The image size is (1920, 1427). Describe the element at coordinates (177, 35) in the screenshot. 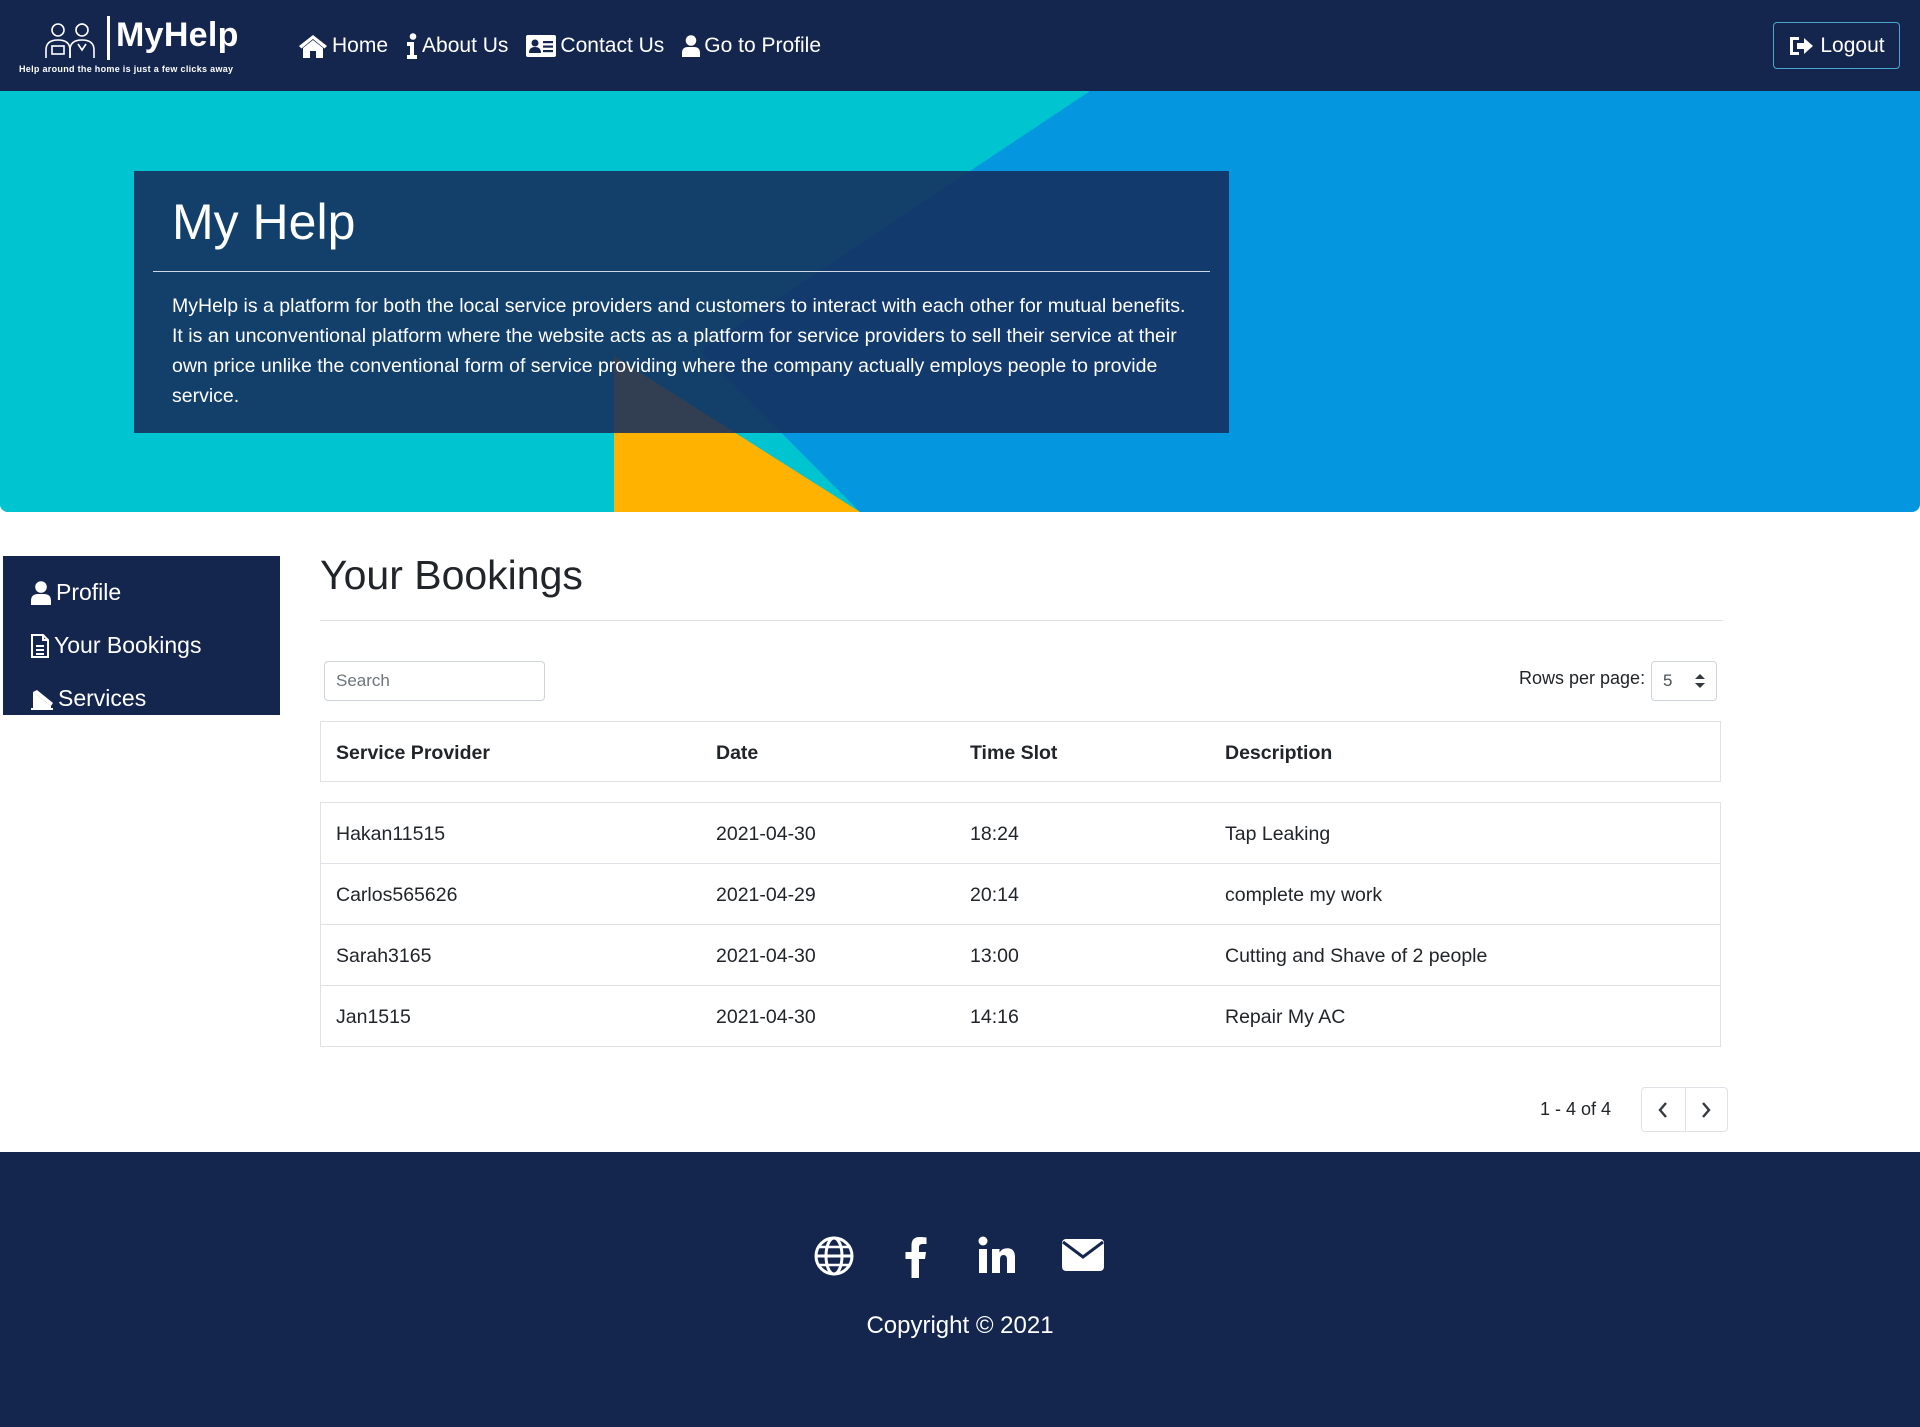

I see `brand-name: MyHelp` at that location.